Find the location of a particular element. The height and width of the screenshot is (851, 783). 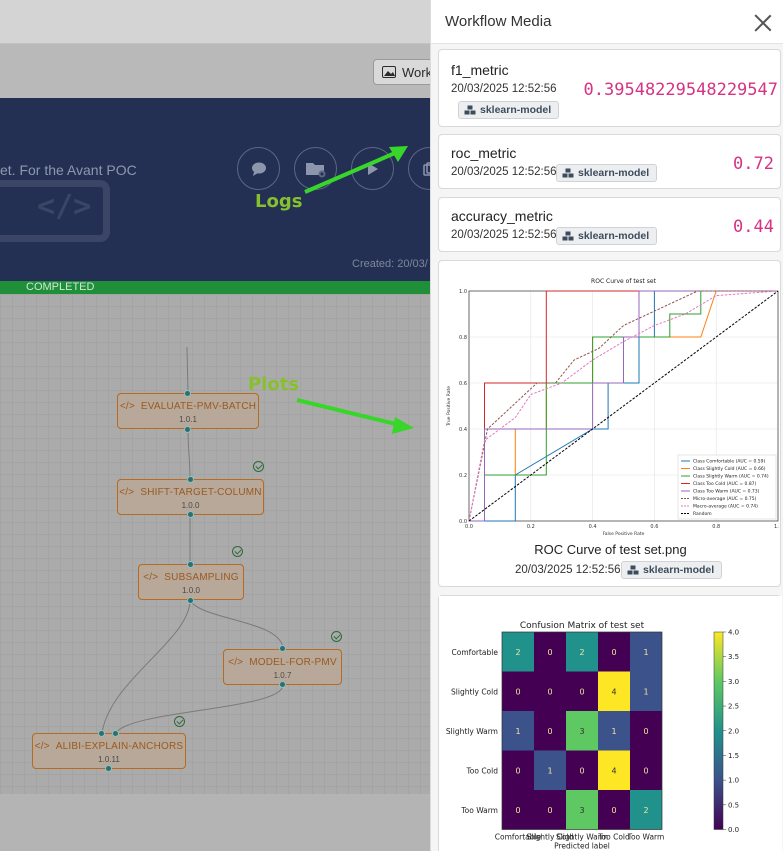

row-label: Comfortable is located at coordinates (475, 652).